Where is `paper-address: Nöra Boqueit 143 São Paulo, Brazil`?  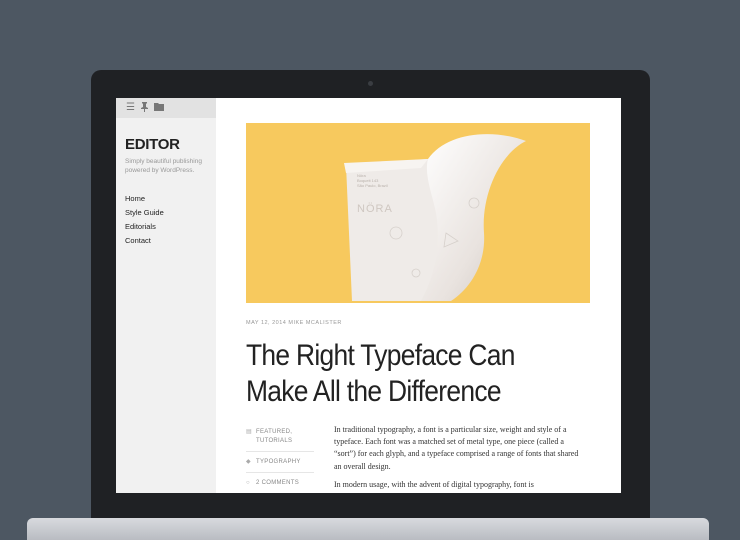 paper-address: Nöra Boqueit 143 São Paulo, Brazil is located at coordinates (372, 180).